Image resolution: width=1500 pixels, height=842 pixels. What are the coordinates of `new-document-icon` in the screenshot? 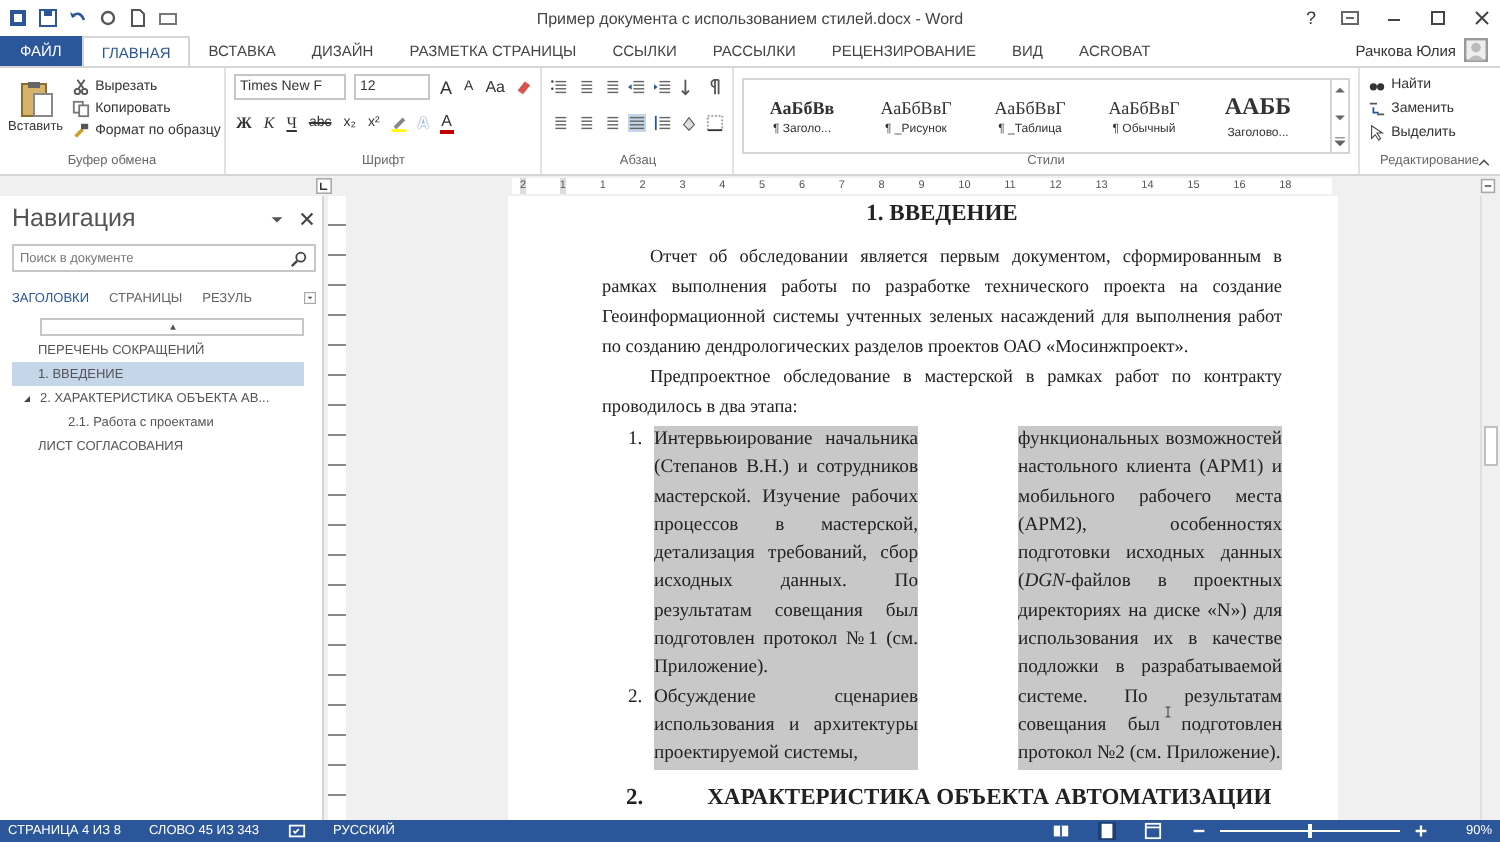 It's located at (138, 18).